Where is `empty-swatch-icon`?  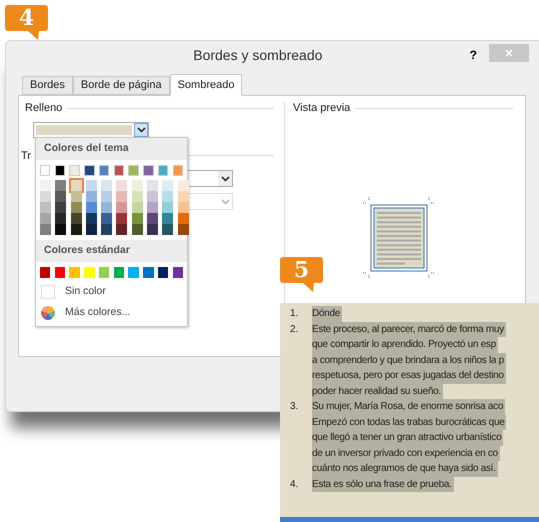
empty-swatch-icon is located at coordinates (48, 291).